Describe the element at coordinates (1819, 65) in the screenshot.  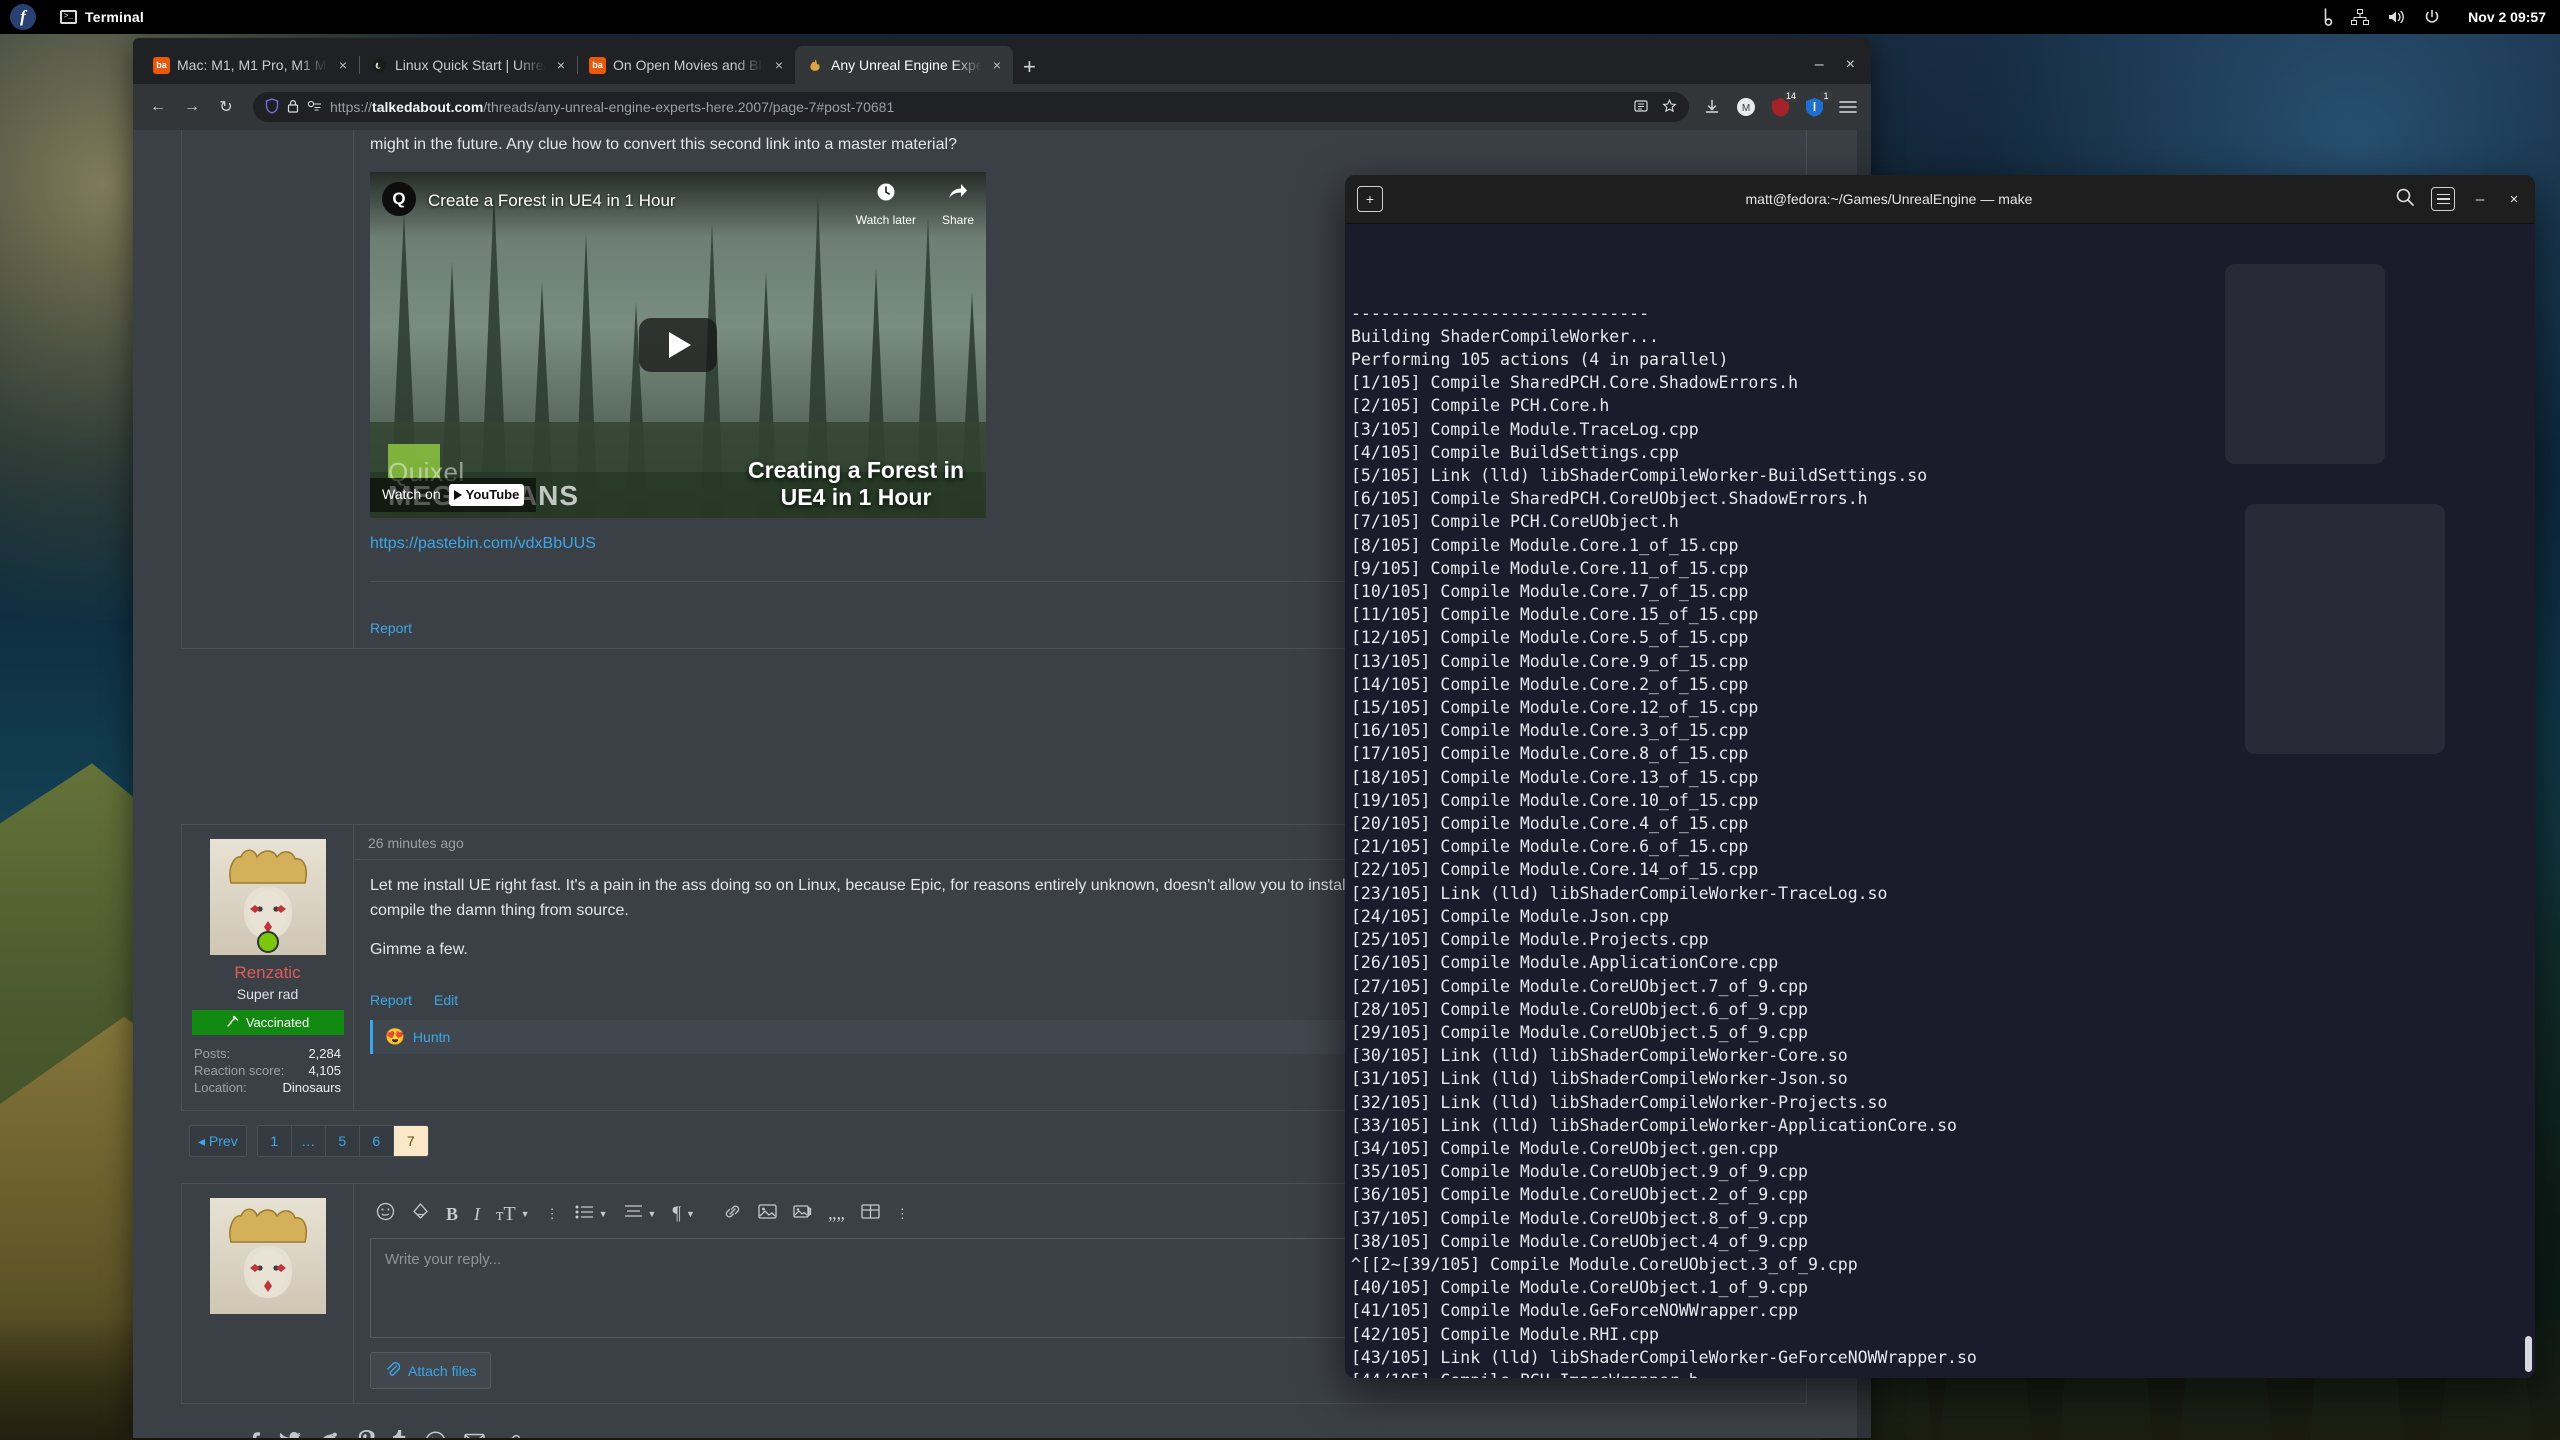
I see `window-minimize-button: –` at that location.